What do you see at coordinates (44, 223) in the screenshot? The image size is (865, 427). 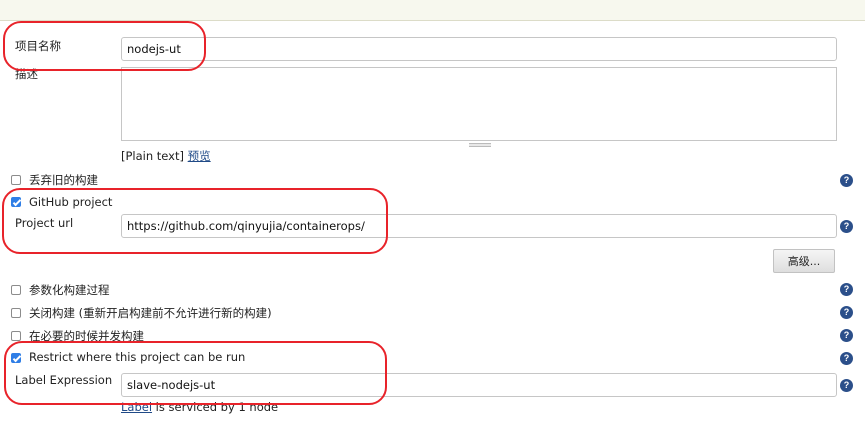 I see `project-url-label: Project url` at bounding box center [44, 223].